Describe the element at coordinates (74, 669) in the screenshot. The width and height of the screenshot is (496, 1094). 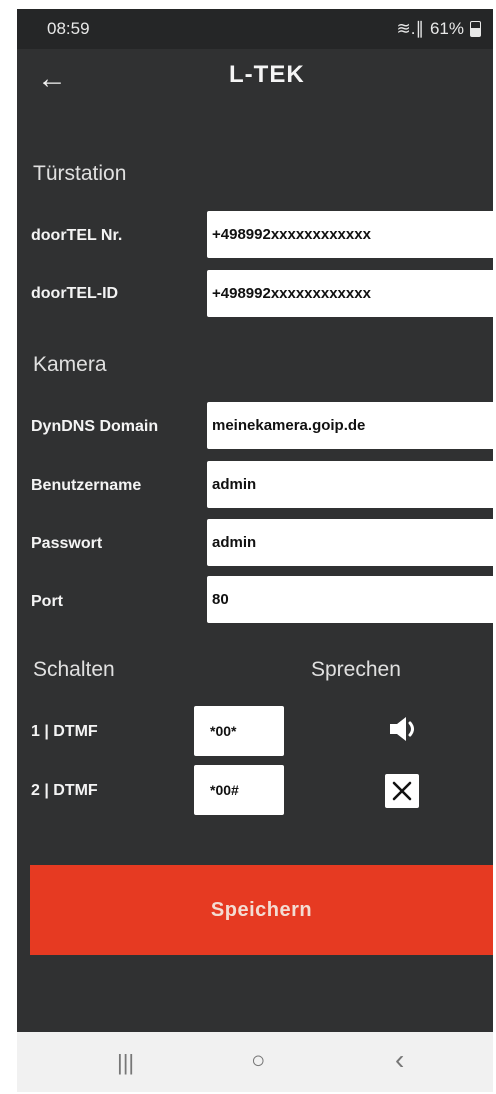
I see `section-title-switching: Schalten` at that location.